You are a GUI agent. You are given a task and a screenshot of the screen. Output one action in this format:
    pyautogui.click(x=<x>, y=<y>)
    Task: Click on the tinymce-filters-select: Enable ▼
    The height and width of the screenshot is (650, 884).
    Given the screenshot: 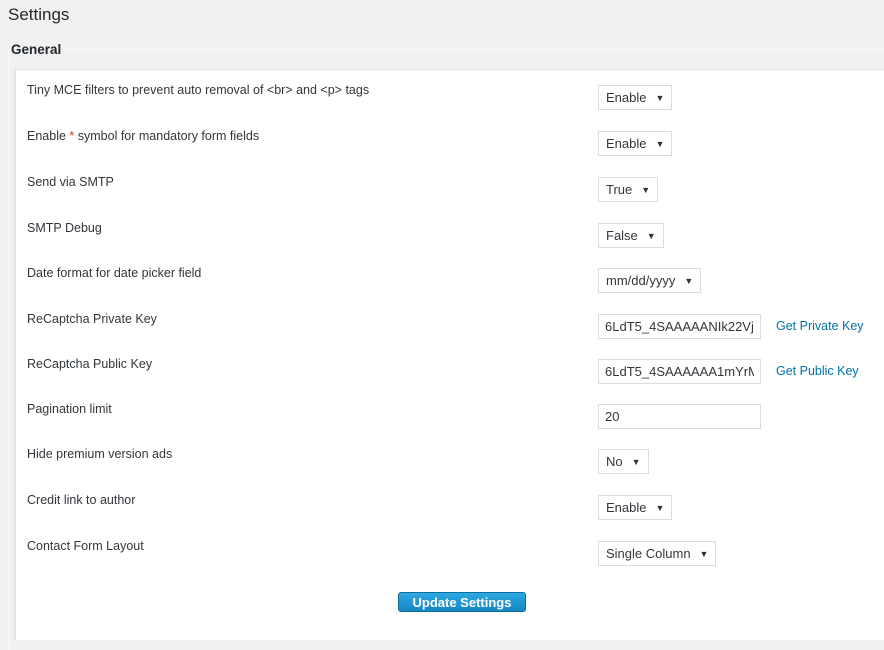 What is the action you would take?
    pyautogui.click(x=635, y=97)
    